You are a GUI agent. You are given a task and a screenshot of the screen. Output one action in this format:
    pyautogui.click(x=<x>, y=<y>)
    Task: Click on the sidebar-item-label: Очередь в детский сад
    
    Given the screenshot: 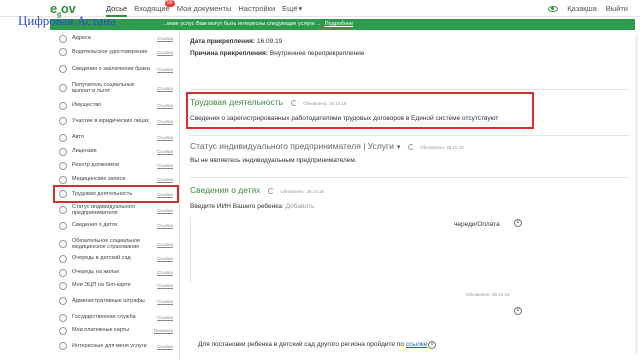 What is the action you would take?
    pyautogui.click(x=101, y=258)
    